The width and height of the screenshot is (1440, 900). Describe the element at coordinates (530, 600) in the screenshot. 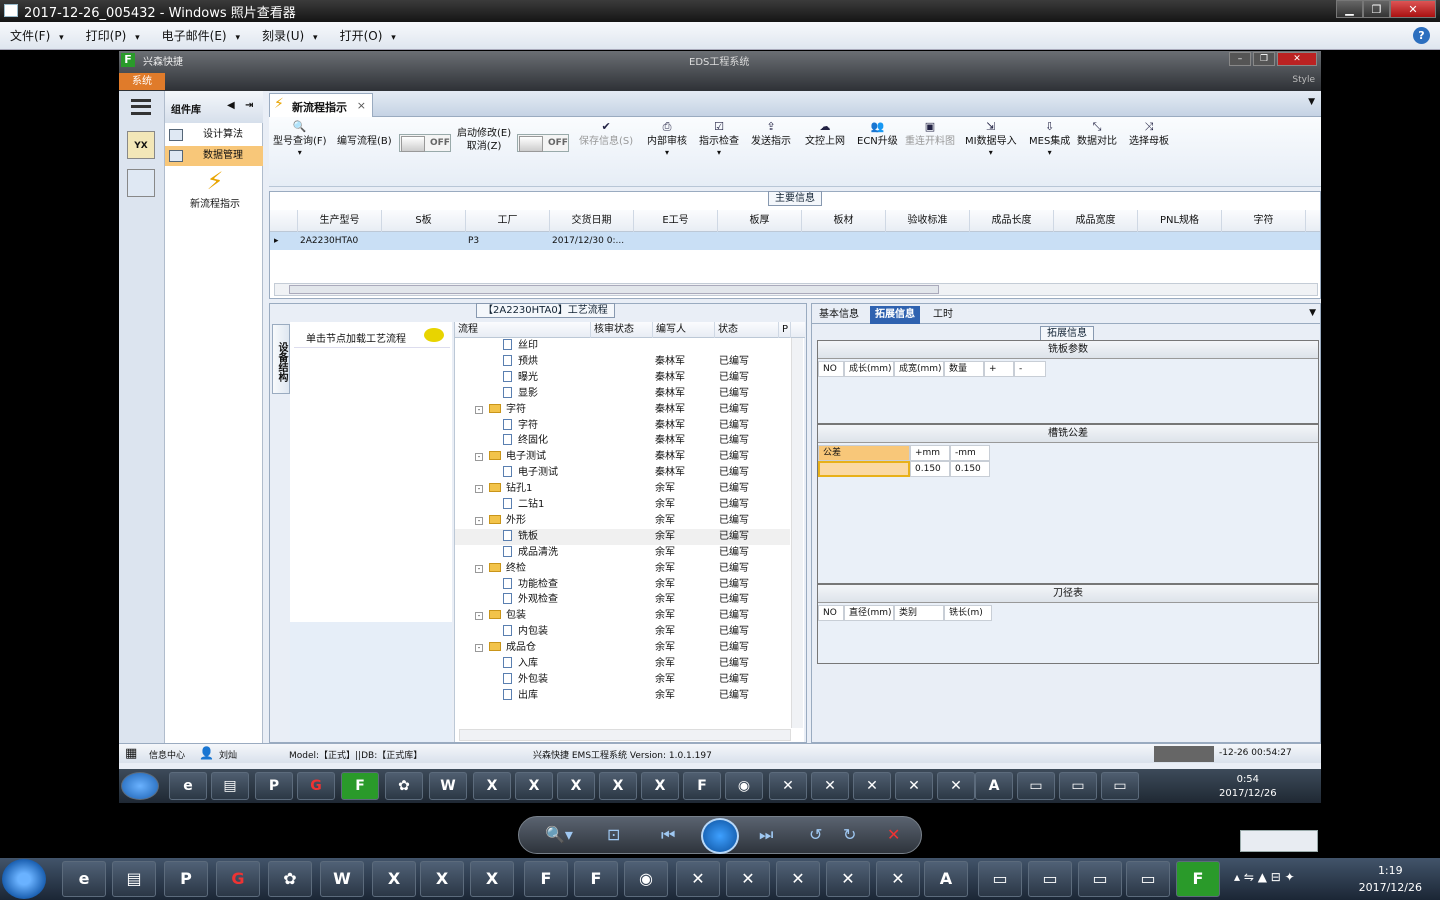

I see `tree-node-step: 外观检查` at that location.